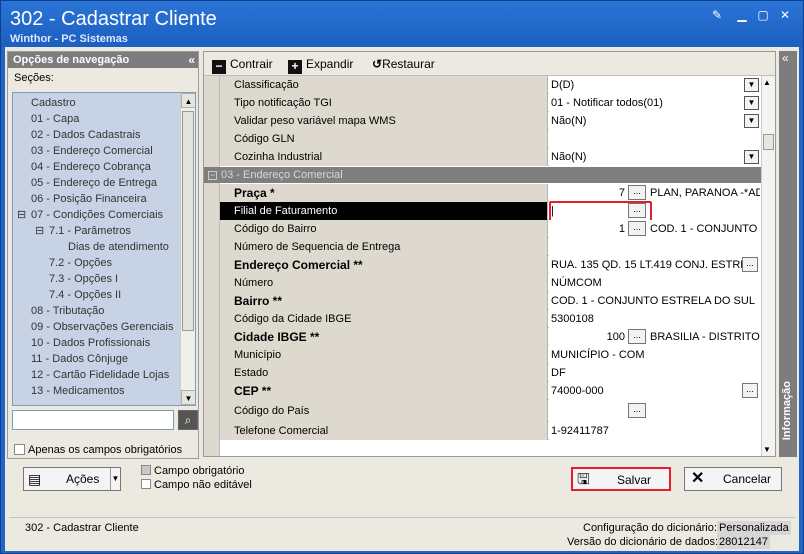  What do you see at coordinates (655, 247) in the screenshot?
I see `seq-entrega-field` at bounding box center [655, 247].